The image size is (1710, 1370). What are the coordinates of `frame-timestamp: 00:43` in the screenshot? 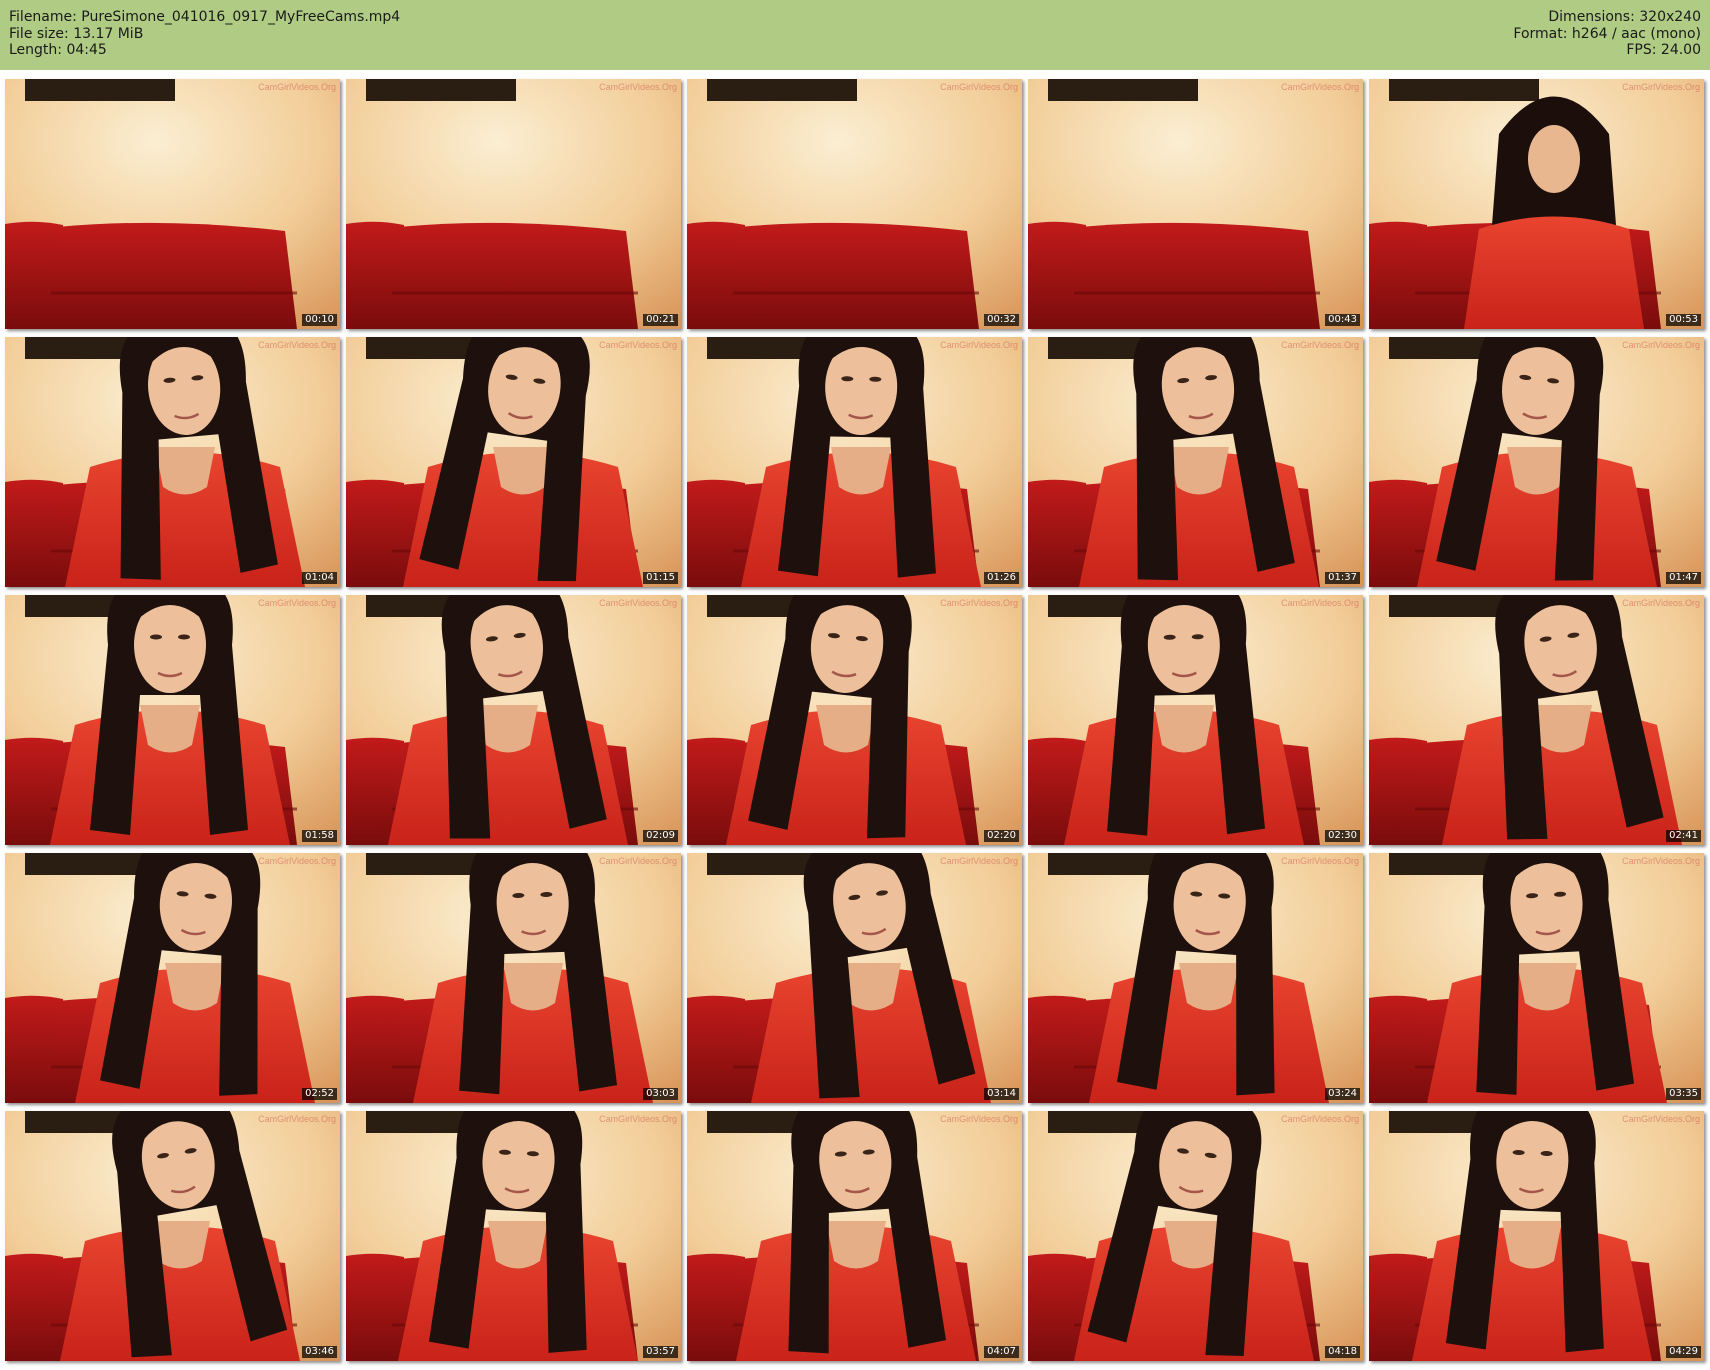 It's located at (1342, 320).